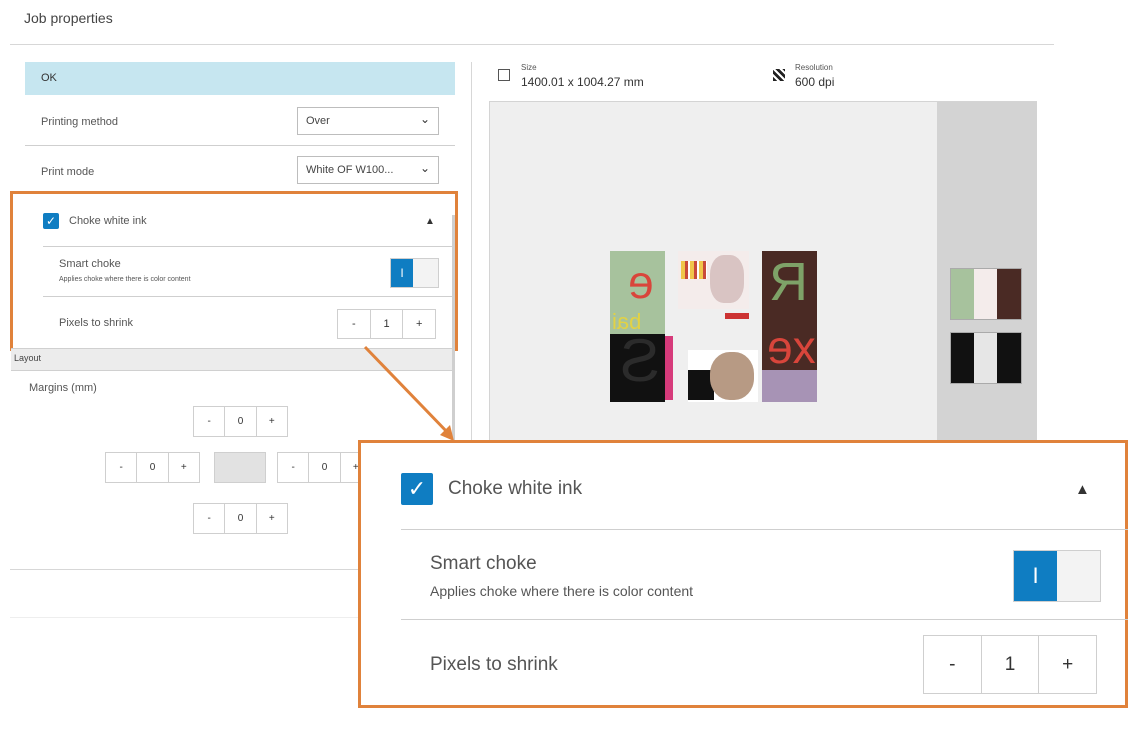 This screenshot has width=1145, height=731. I want to click on toggle-knob: I, so click(1035, 576).